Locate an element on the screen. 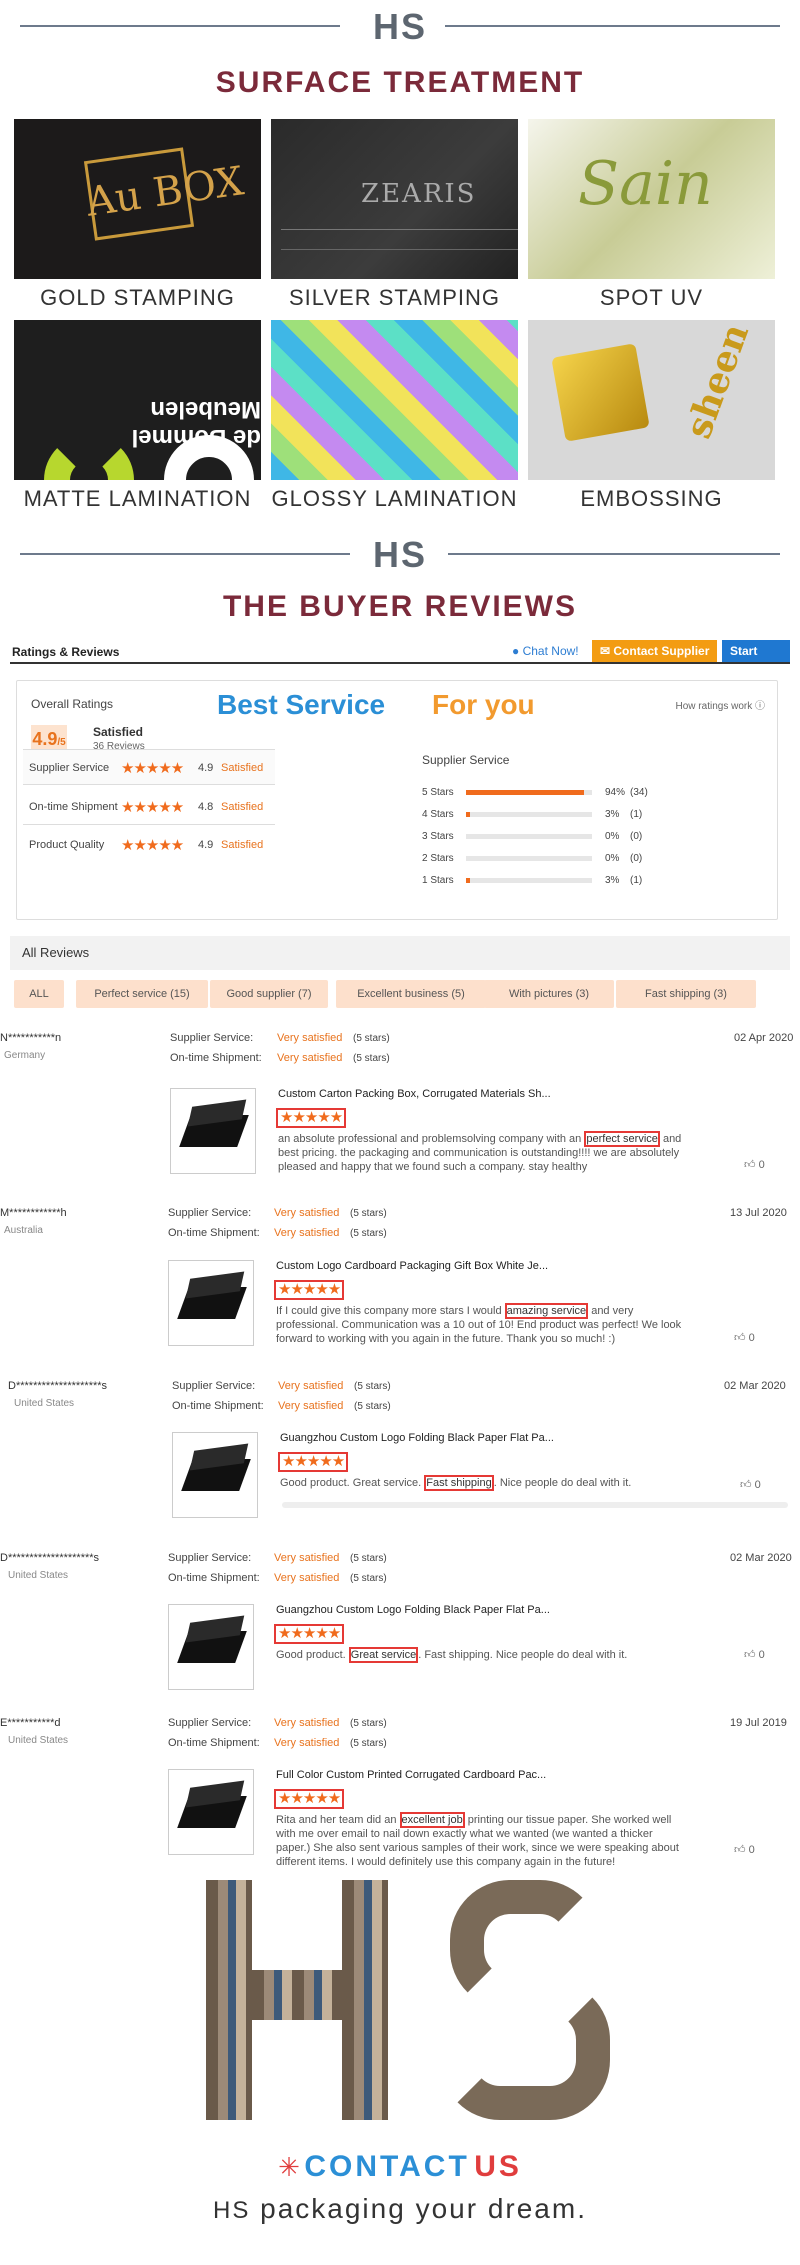 Image resolution: width=800 pixels, height=2265 pixels. filter-good-supplier: Good supplier (7) is located at coordinates (269, 994).